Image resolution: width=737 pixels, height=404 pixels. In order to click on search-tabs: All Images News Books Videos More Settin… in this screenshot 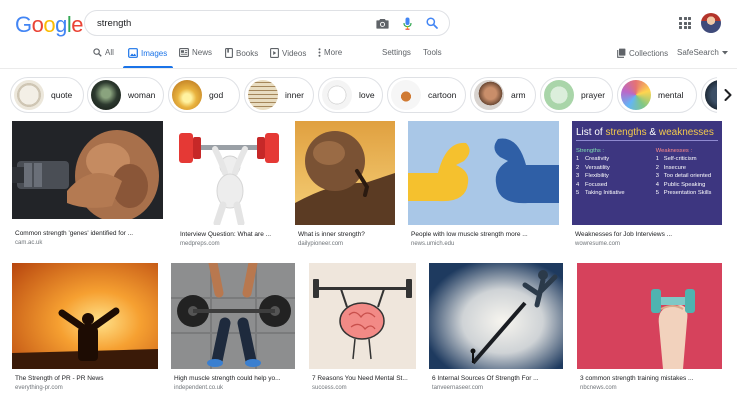, I will do `click(368, 56)`.